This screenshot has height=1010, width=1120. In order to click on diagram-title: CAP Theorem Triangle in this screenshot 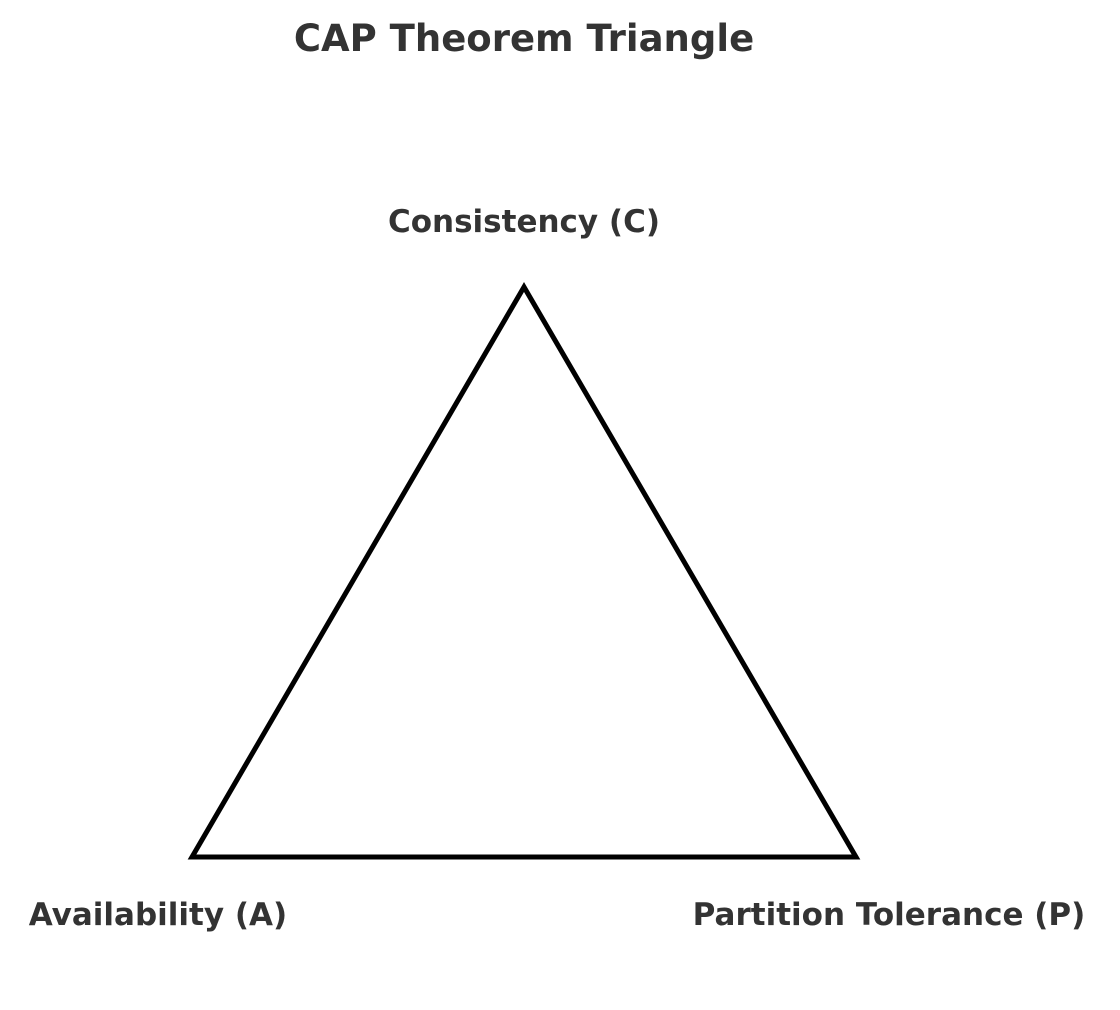, I will do `click(524, 38)`.